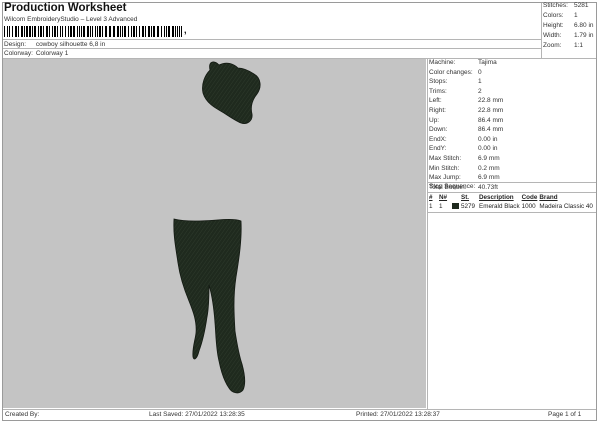  I want to click on page-title: Production Worksheet, so click(65, 8).